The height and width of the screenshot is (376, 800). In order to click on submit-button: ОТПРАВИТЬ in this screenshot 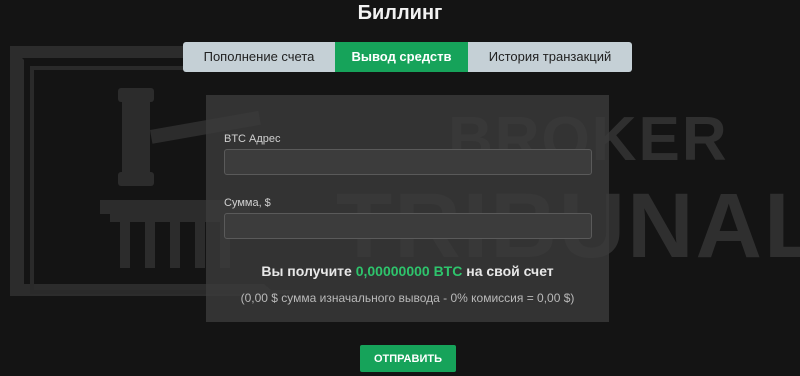, I will do `click(408, 358)`.